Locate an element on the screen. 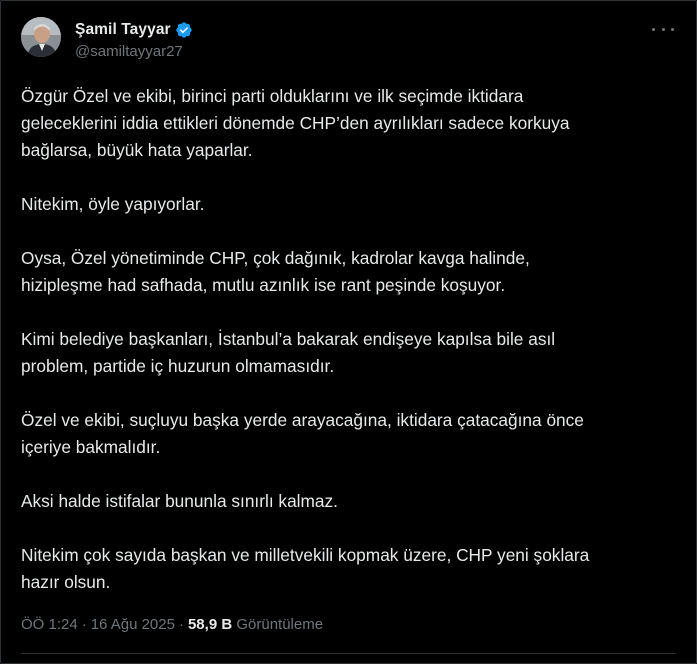 This screenshot has height=664, width=697. tweet-meta: ÖÖ 1:24 · 16 Ağu 2025 · 58,9 B Görüntüleme is located at coordinates (172, 624).